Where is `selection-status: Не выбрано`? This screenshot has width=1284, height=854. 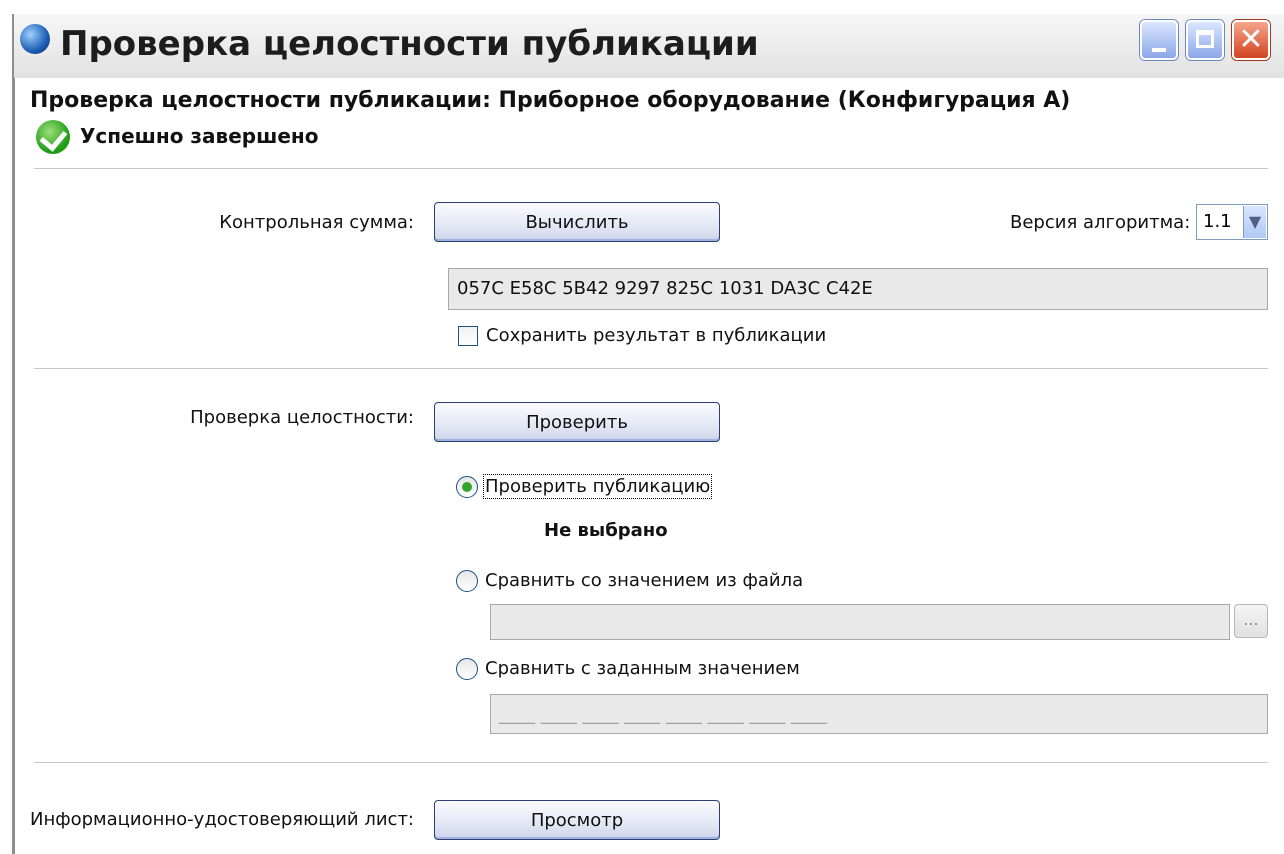 selection-status: Не выбрано is located at coordinates (606, 530).